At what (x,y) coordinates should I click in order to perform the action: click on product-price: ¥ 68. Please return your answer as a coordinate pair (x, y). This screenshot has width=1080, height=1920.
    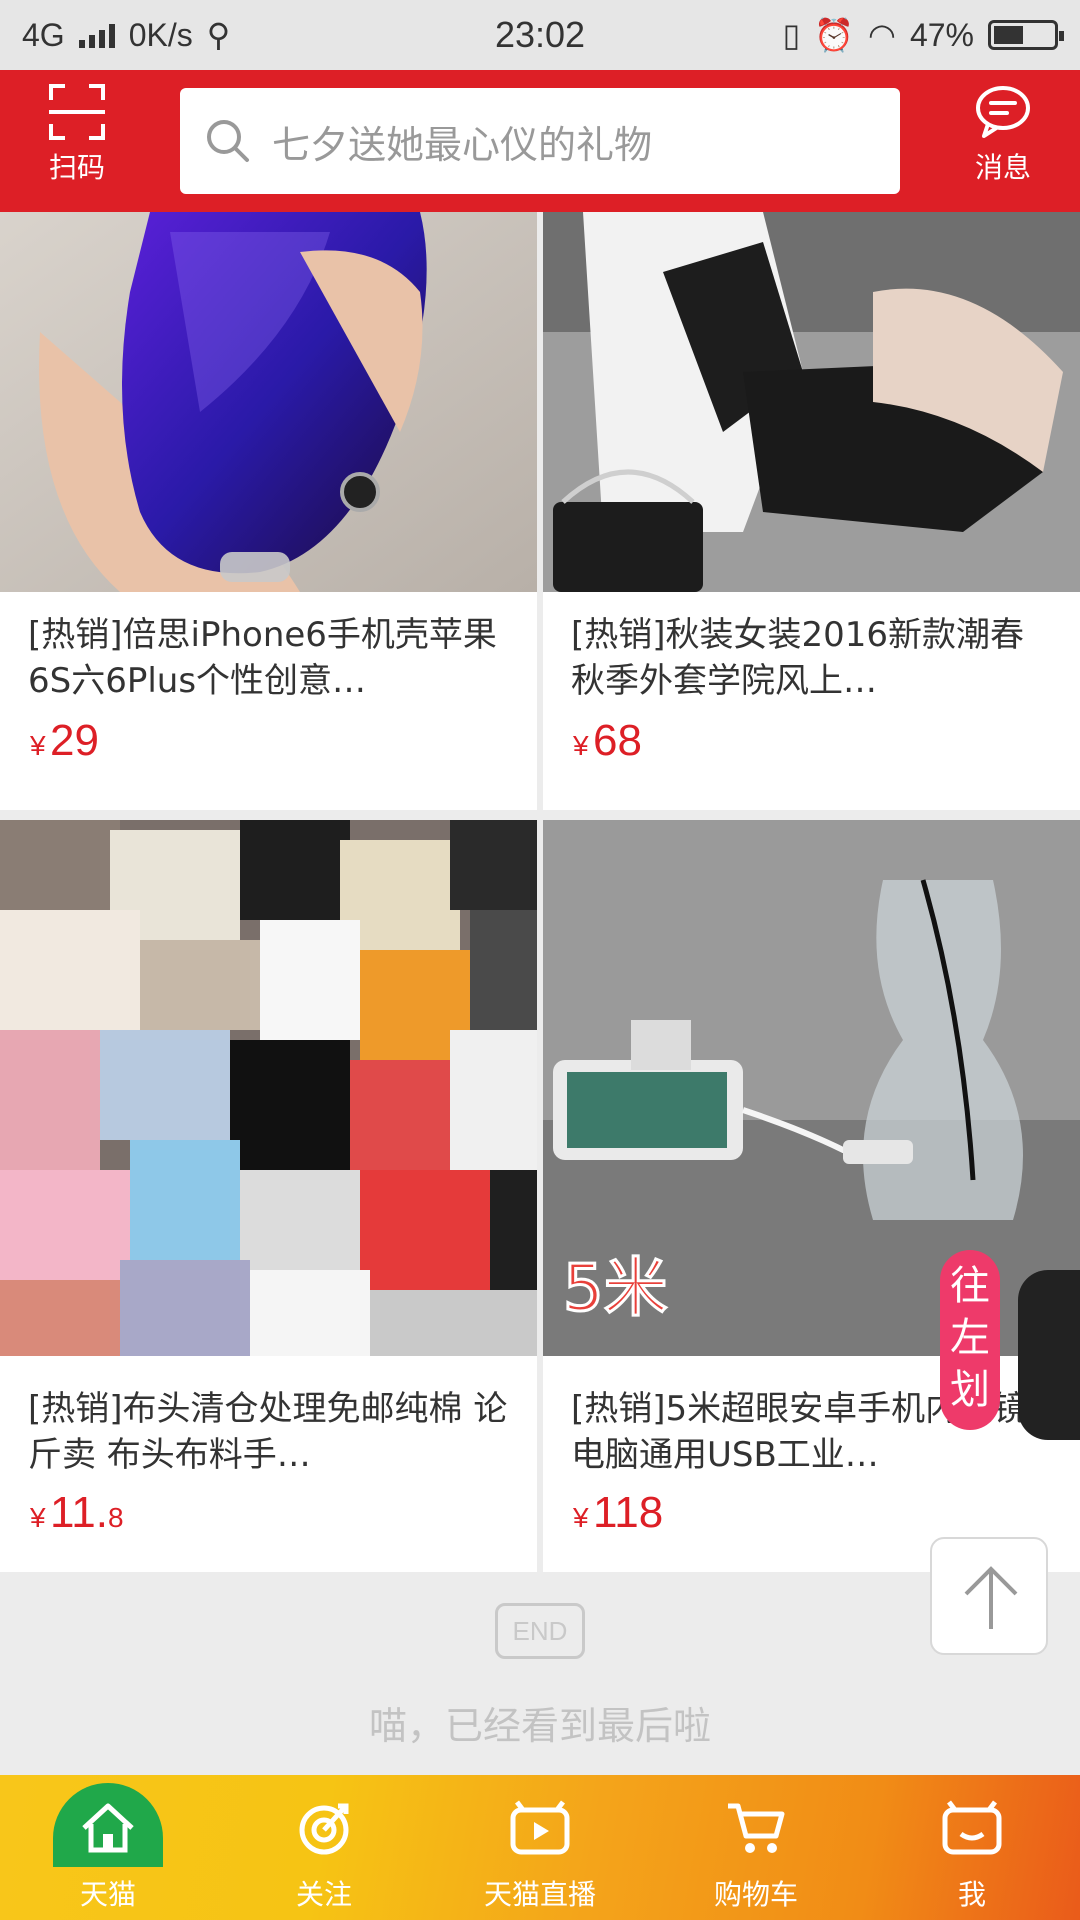
    Looking at the image, I should click on (811, 741).